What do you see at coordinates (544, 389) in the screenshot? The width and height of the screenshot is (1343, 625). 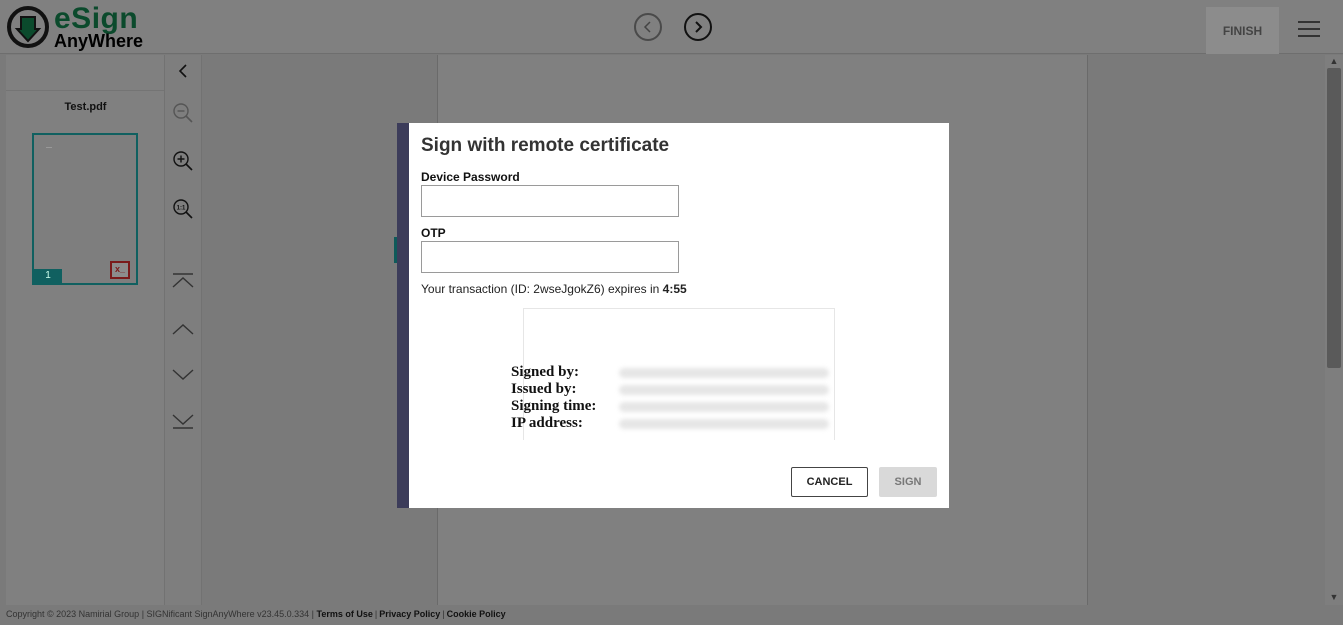 I see `issued-by-label: Issued by:` at bounding box center [544, 389].